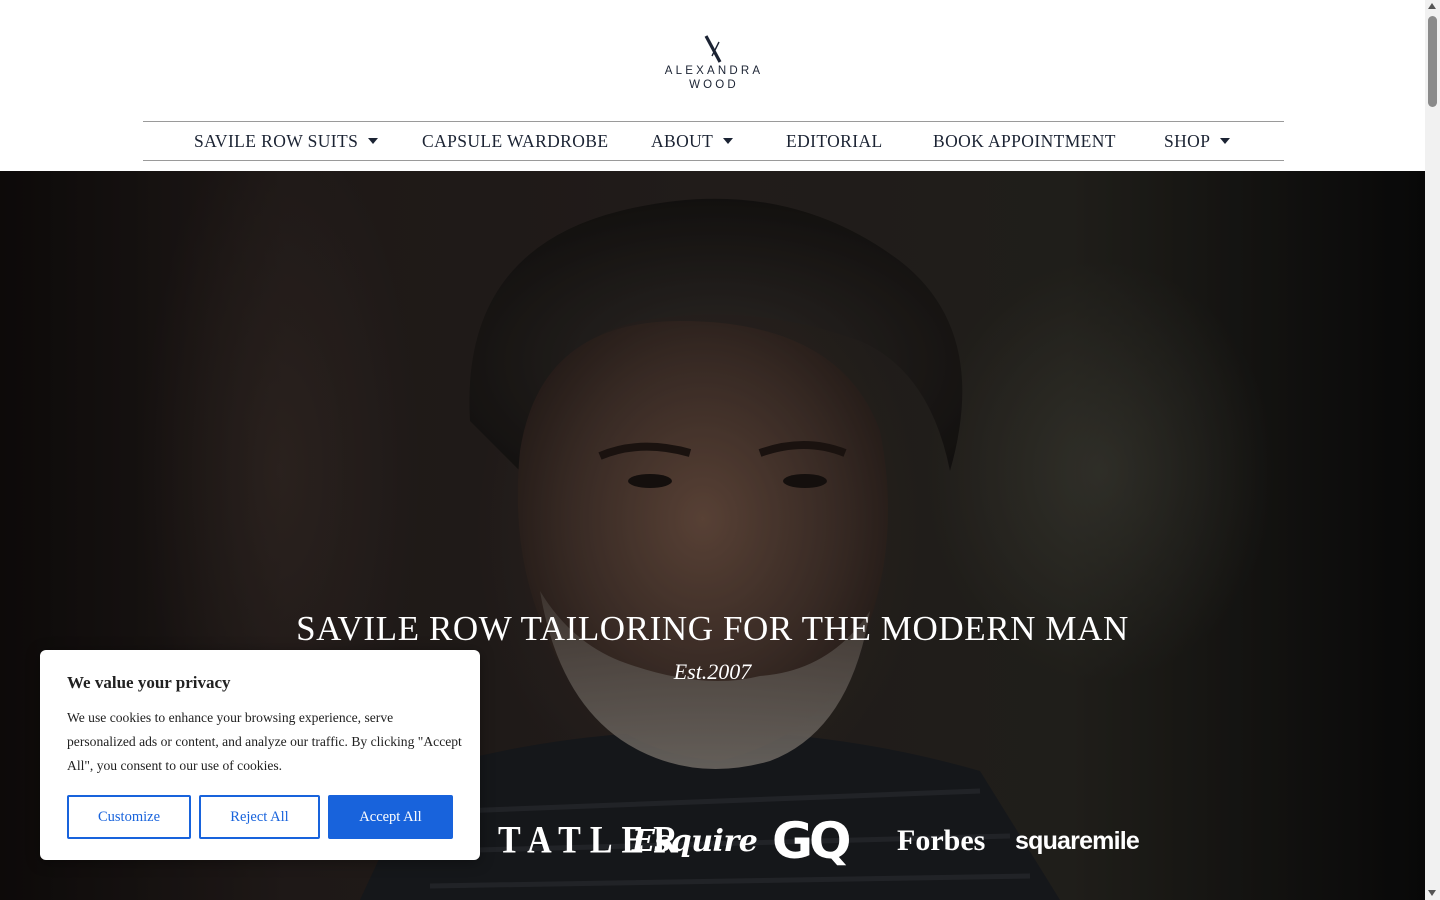 The width and height of the screenshot is (1440, 900). What do you see at coordinates (259, 817) in the screenshot?
I see `reject-all-button: Reject All` at bounding box center [259, 817].